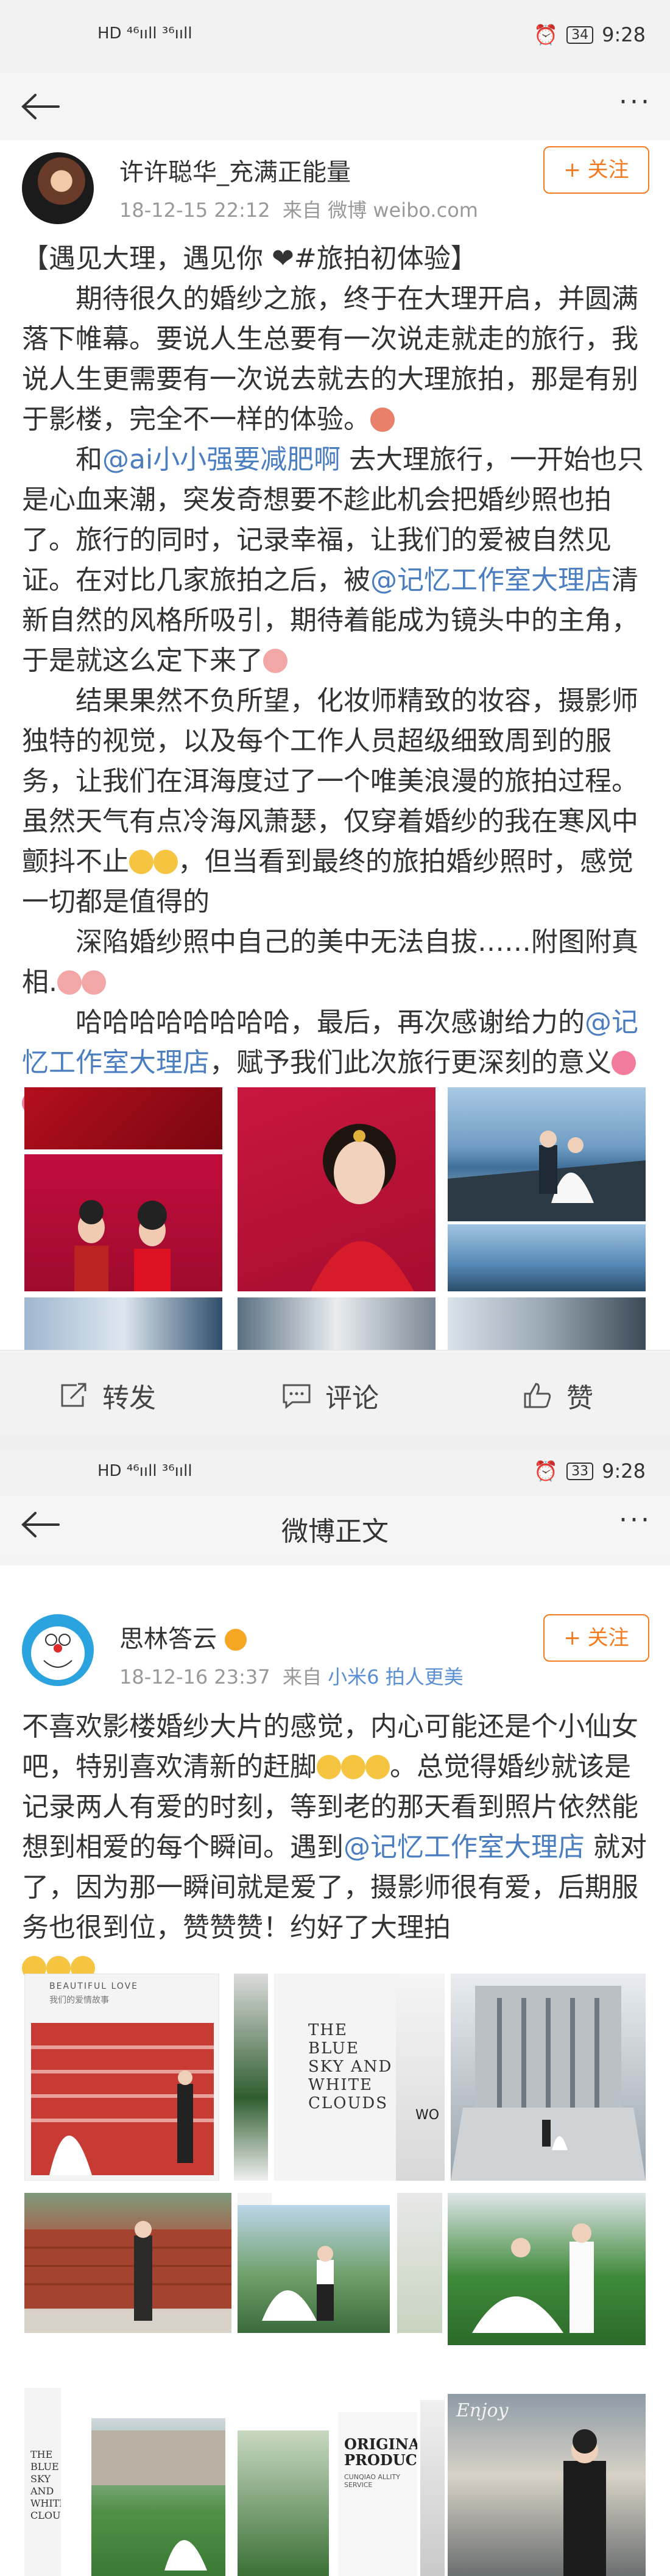 This screenshot has width=670, height=2576. Describe the element at coordinates (235, 170) in the screenshot. I see `username: 许许聪华_充满正能量` at that location.